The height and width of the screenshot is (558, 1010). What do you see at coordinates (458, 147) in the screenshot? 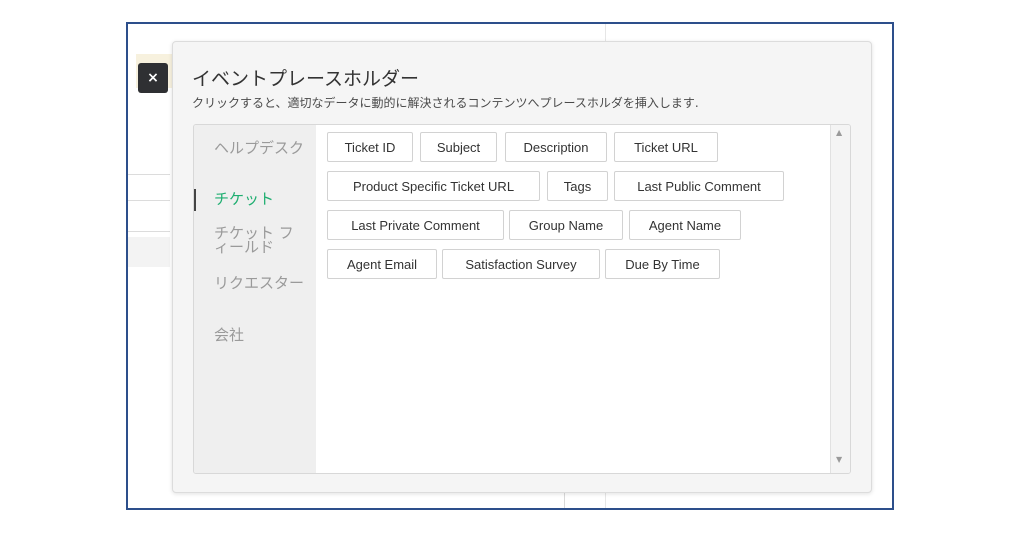
I see `placeholder-chip: Subject` at bounding box center [458, 147].